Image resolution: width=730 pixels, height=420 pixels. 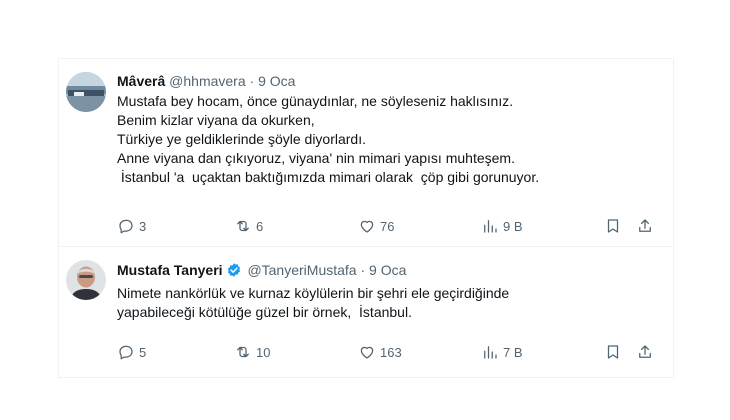 What do you see at coordinates (365, 246) in the screenshot?
I see `divider-middle` at bounding box center [365, 246].